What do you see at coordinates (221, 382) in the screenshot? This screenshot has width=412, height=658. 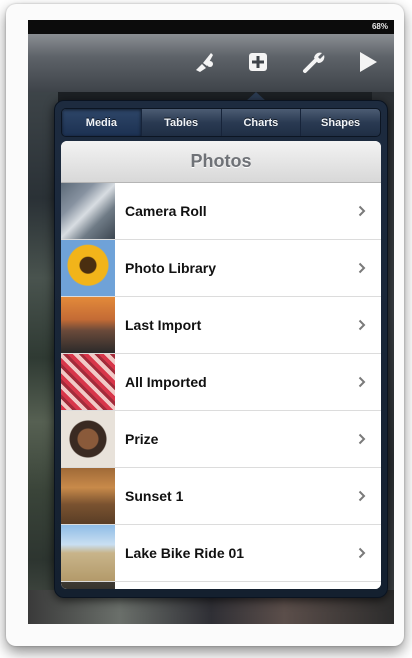 I see `album-row-all-imported: All Imported` at bounding box center [221, 382].